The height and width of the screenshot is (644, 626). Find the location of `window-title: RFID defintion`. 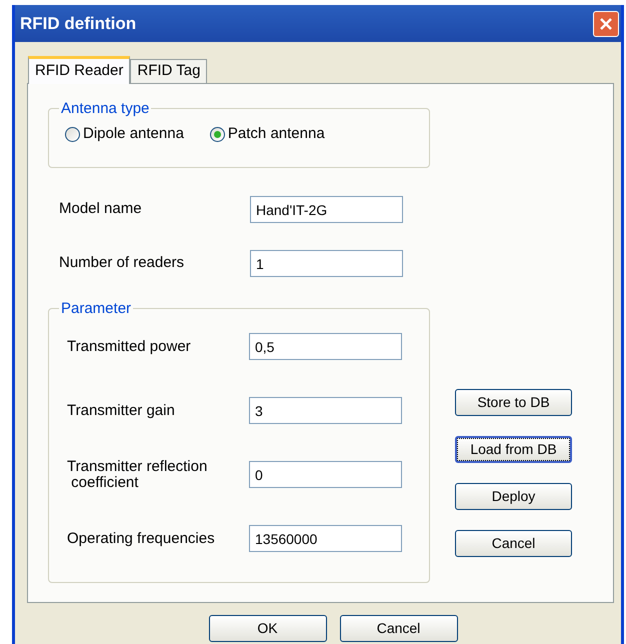

window-title: RFID defintion is located at coordinates (78, 23).